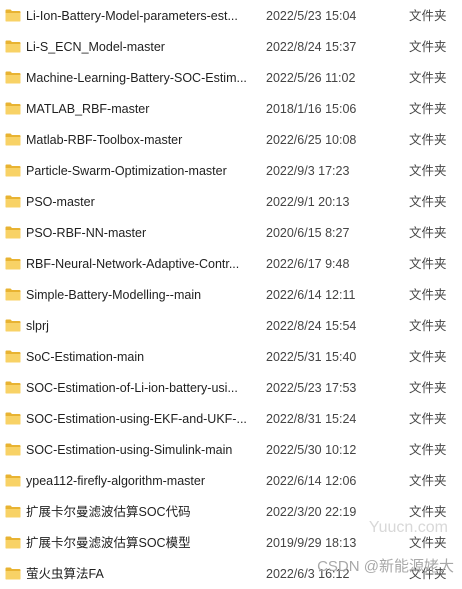 Image resolution: width=462 pixels, height=589 pixels. I want to click on file-row: slprj 2022/8/24 15:54 文件夹, so click(231, 325).